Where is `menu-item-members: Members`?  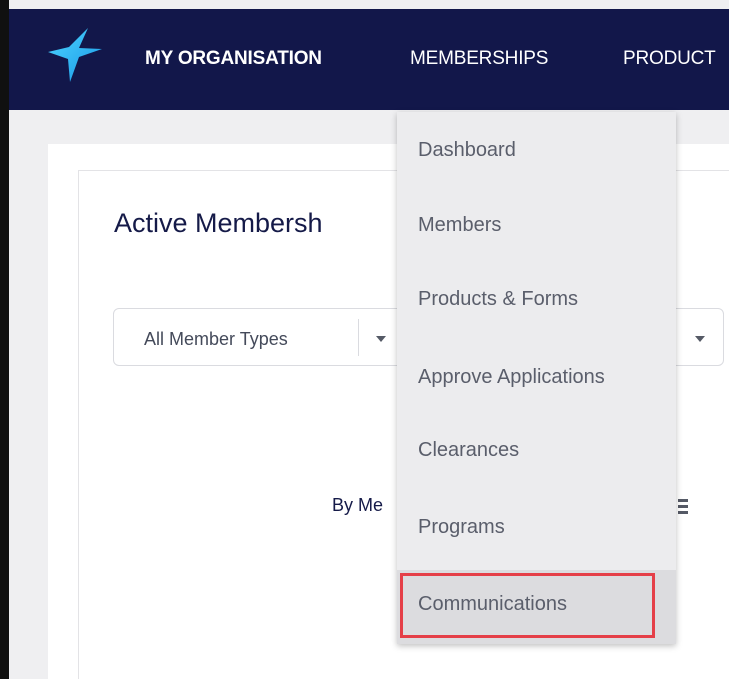
menu-item-members: Members is located at coordinates (536, 223).